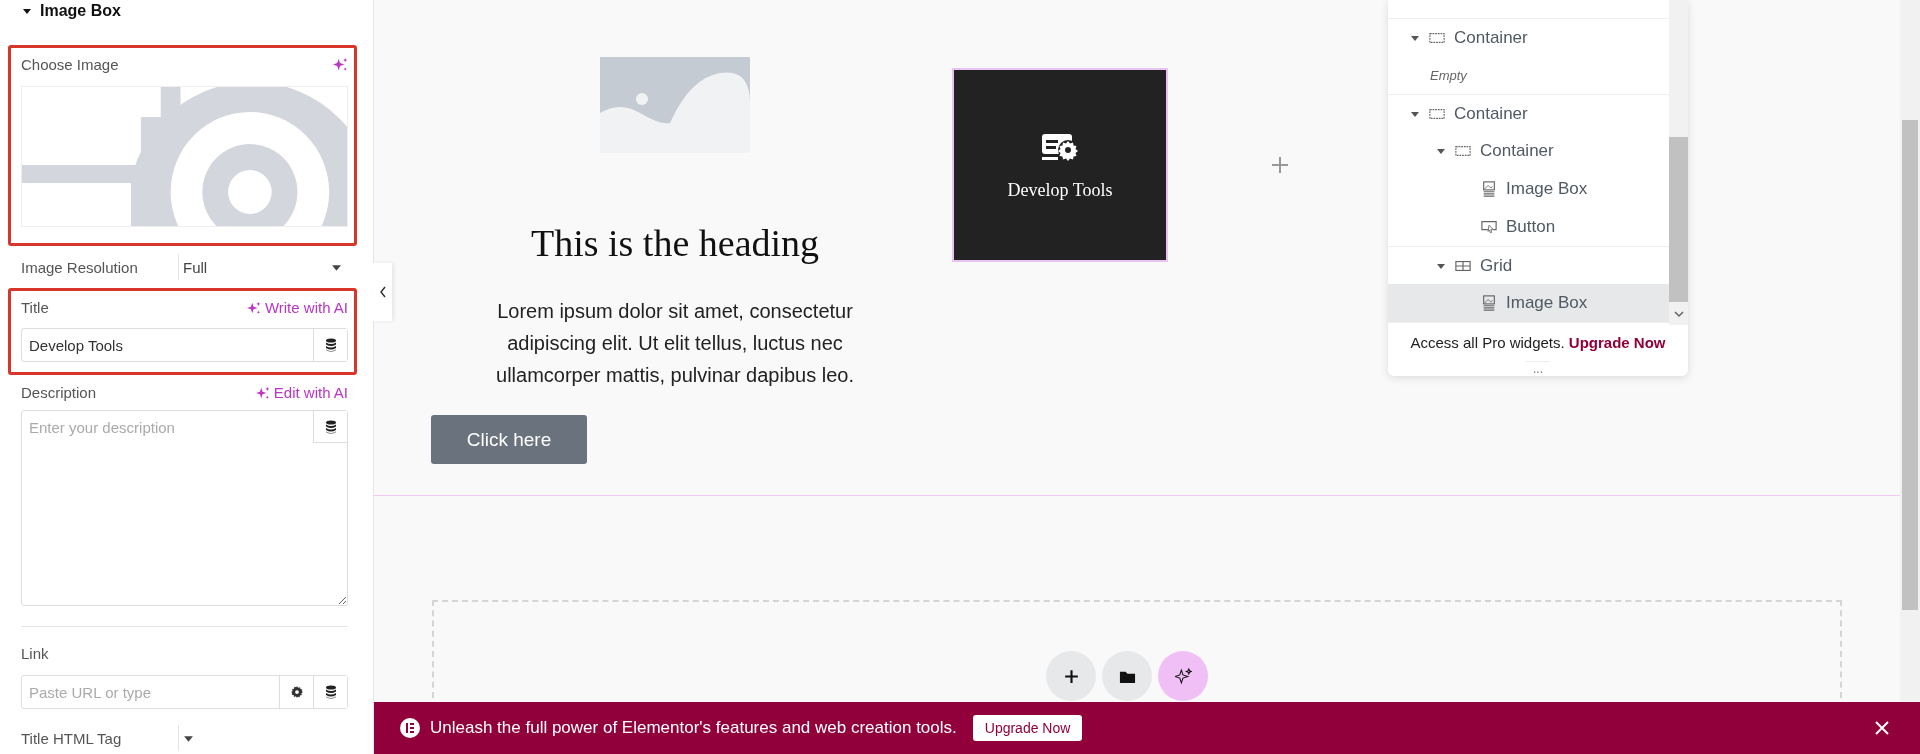  What do you see at coordinates (1027, 728) in the screenshot?
I see `upgrade-button: Upgrade Now` at bounding box center [1027, 728].